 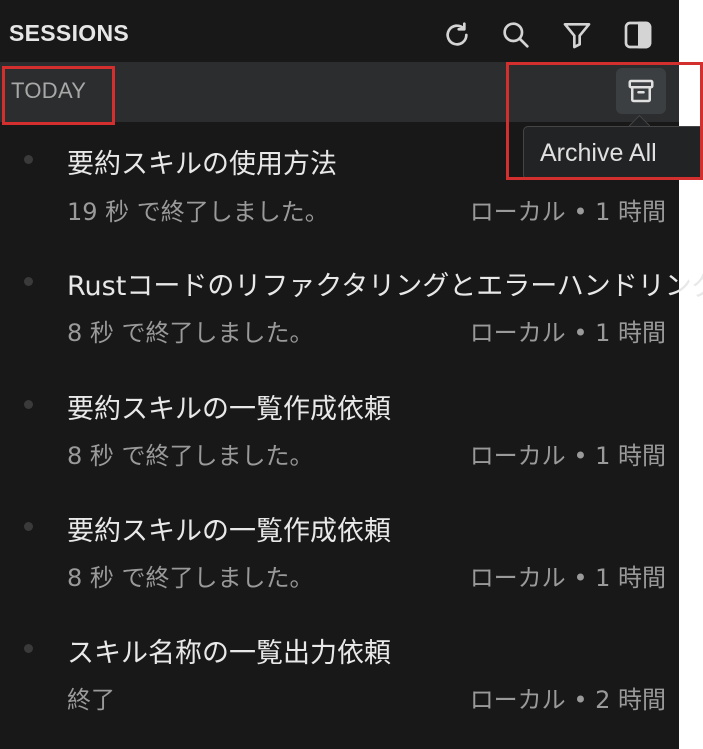 What do you see at coordinates (613, 153) in the screenshot?
I see `archive-all-tooltip: Archive All` at bounding box center [613, 153].